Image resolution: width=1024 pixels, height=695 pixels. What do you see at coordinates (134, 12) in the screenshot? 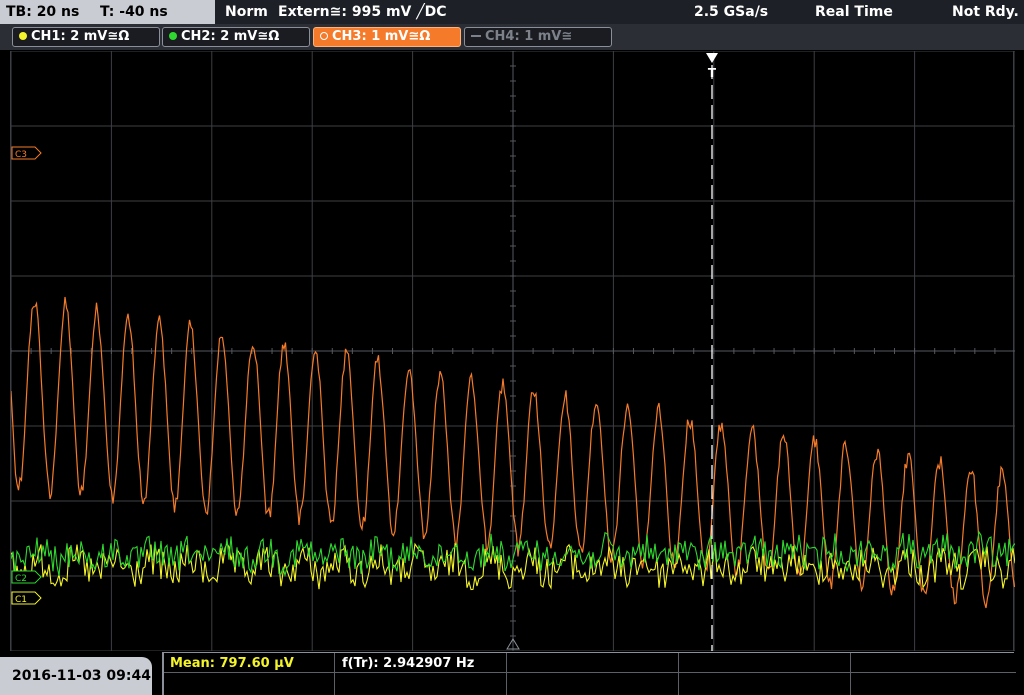
I see `trigger-time-value: T: -40 ns` at bounding box center [134, 12].